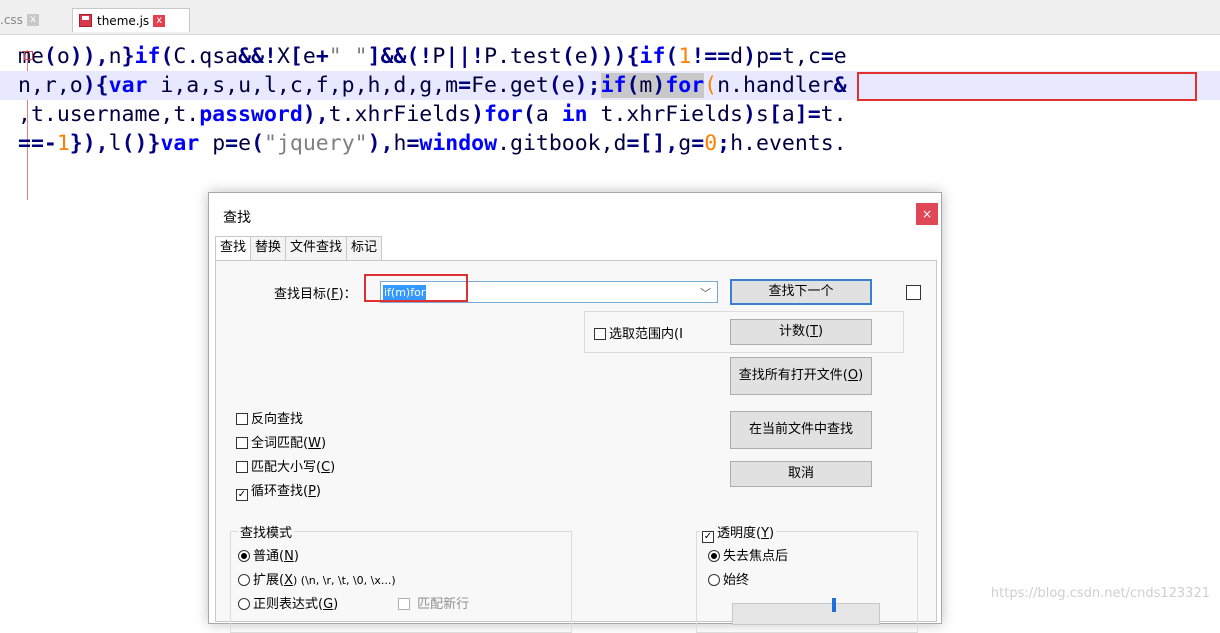  Describe the element at coordinates (242, 467) in the screenshot. I see `match-case-checkbox` at that location.